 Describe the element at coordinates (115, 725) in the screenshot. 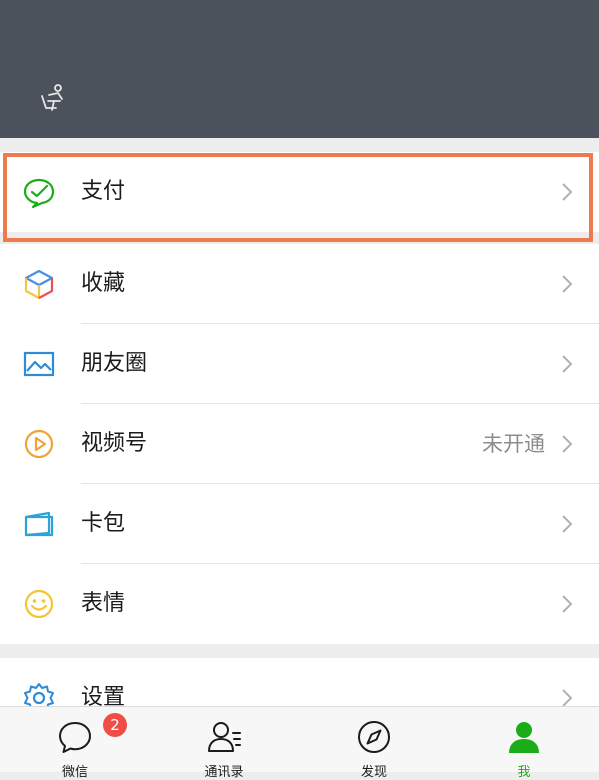

I see `unread-badge: 2` at that location.